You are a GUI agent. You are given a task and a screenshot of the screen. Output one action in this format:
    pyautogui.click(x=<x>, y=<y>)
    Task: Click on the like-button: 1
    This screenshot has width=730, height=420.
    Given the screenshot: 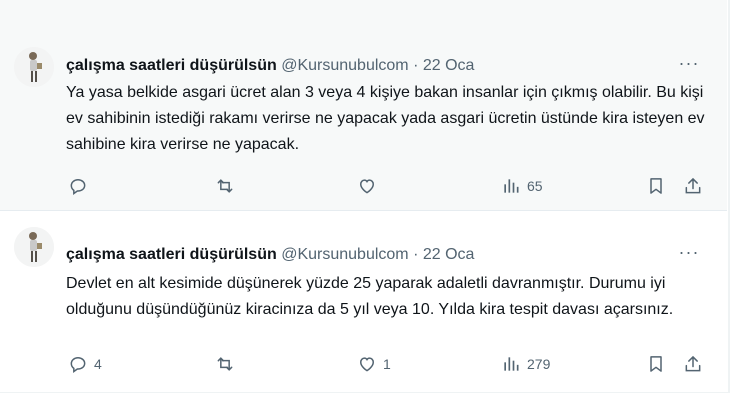 What is the action you would take?
    pyautogui.click(x=374, y=364)
    